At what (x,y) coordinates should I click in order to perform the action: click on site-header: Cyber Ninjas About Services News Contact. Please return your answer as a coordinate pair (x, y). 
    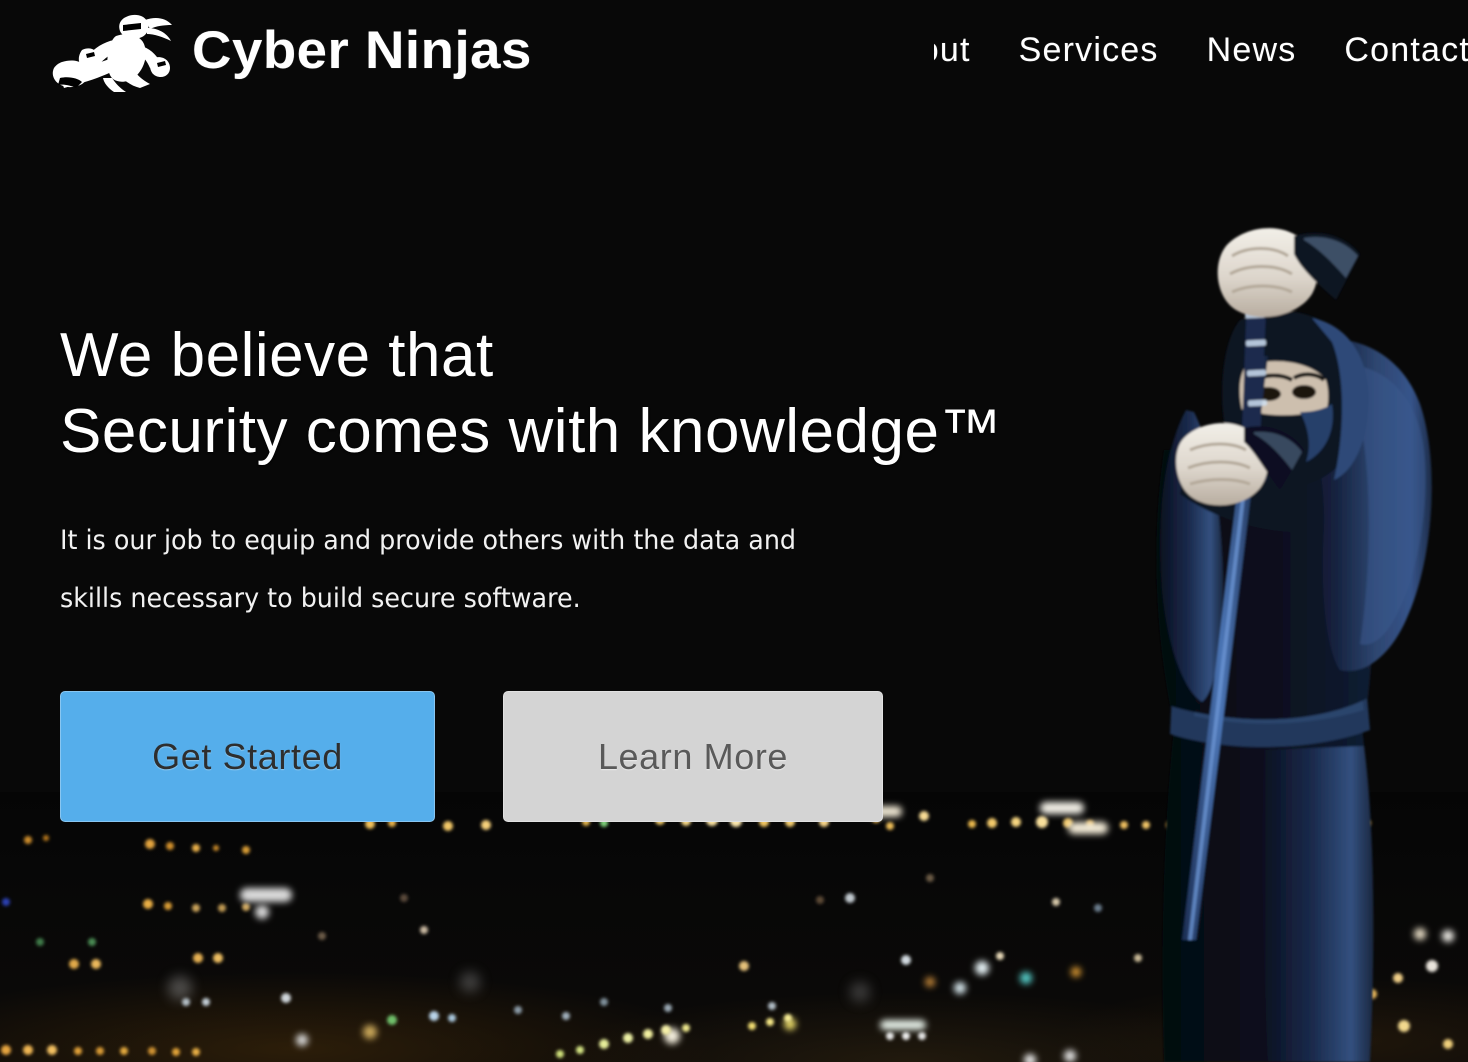
    Looking at the image, I should click on (734, 50).